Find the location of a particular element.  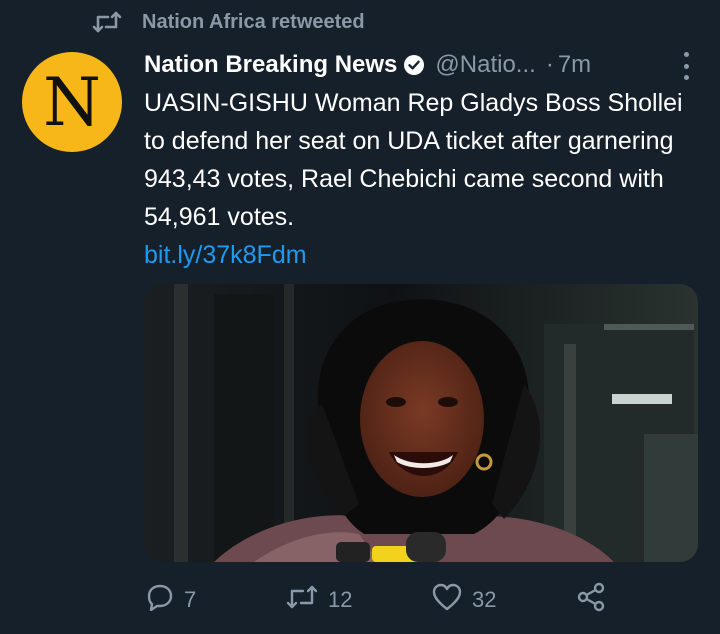

heart-icon is located at coordinates (447, 600).